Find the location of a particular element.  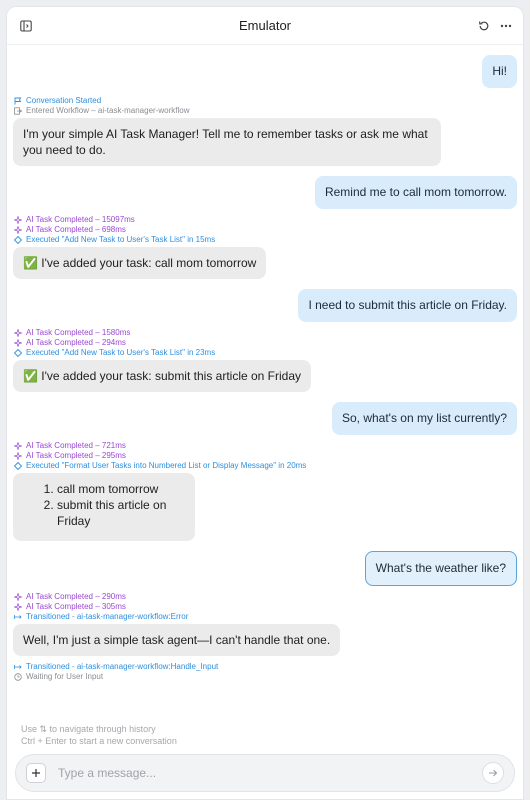

event-conversation-started: Conversation Started is located at coordinates (265, 101).